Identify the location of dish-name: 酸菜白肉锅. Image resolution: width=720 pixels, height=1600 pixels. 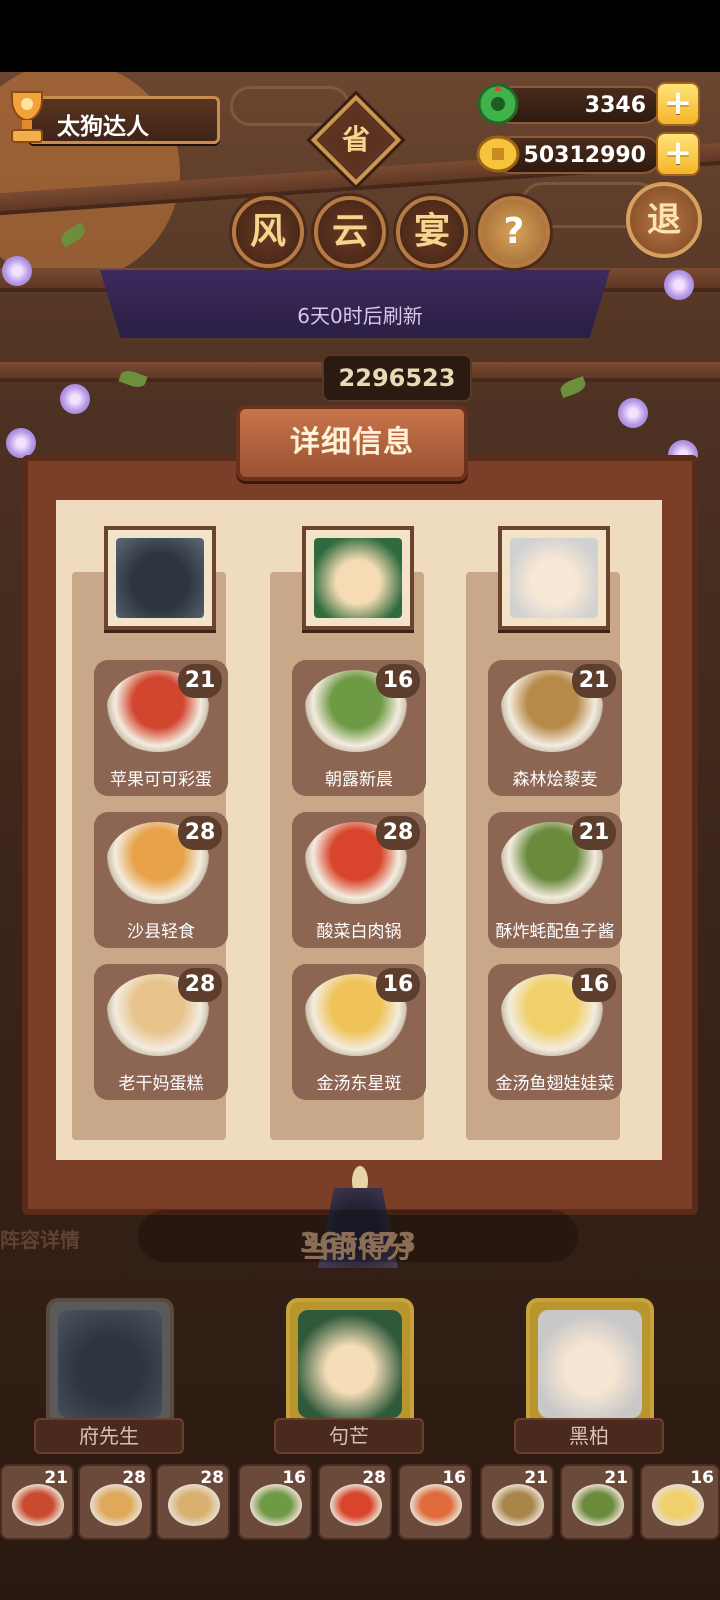
(359, 932).